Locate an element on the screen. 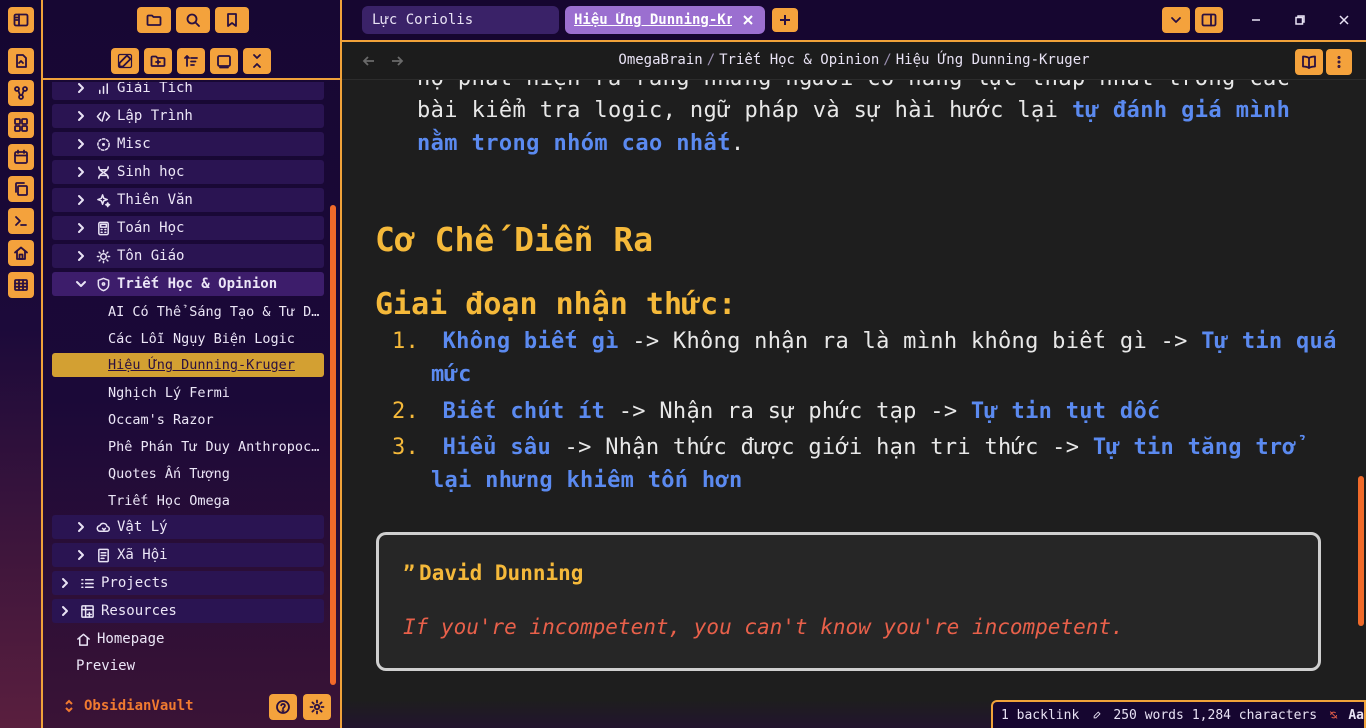 This screenshot has width=1366, height=728. new-note-icon is located at coordinates (125, 61).